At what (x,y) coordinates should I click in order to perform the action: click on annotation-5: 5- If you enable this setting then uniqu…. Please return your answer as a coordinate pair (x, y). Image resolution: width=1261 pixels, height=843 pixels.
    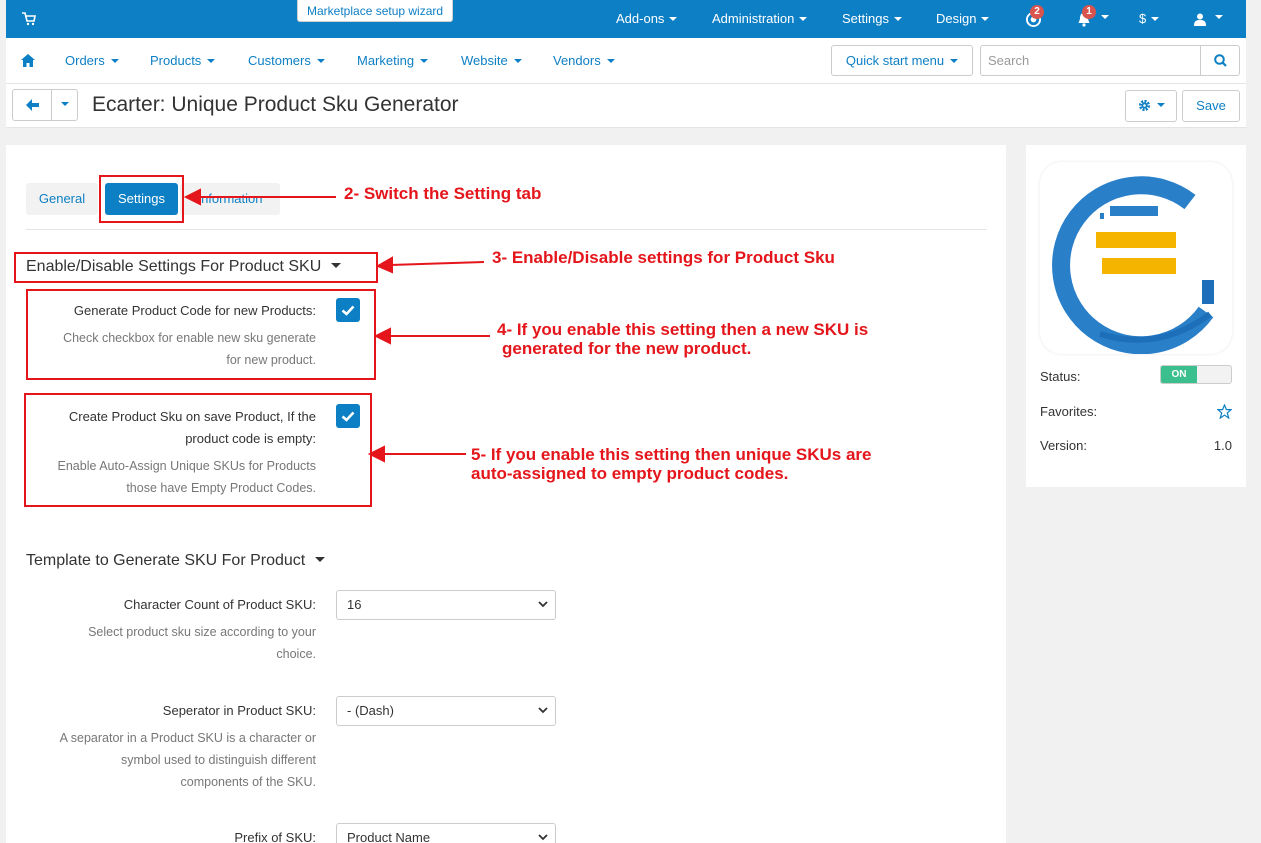
    Looking at the image, I should click on (671, 464).